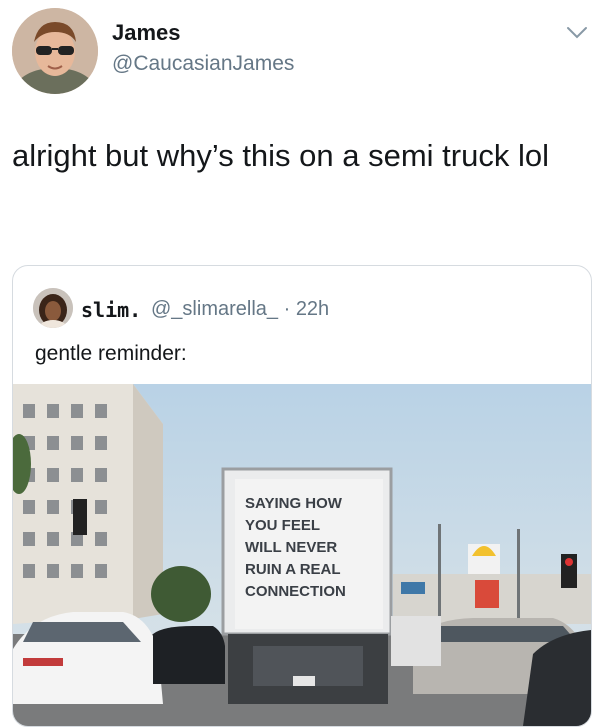 This screenshot has height=727, width=600. I want to click on author-handle: @CaucasianJames, so click(203, 64).